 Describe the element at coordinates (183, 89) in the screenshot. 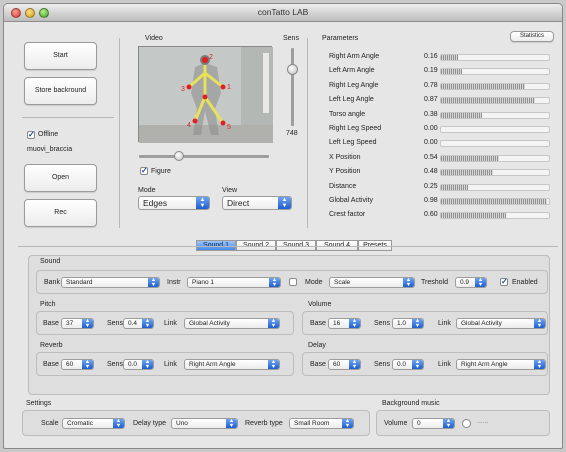

I see `figure-point-label: 3` at that location.